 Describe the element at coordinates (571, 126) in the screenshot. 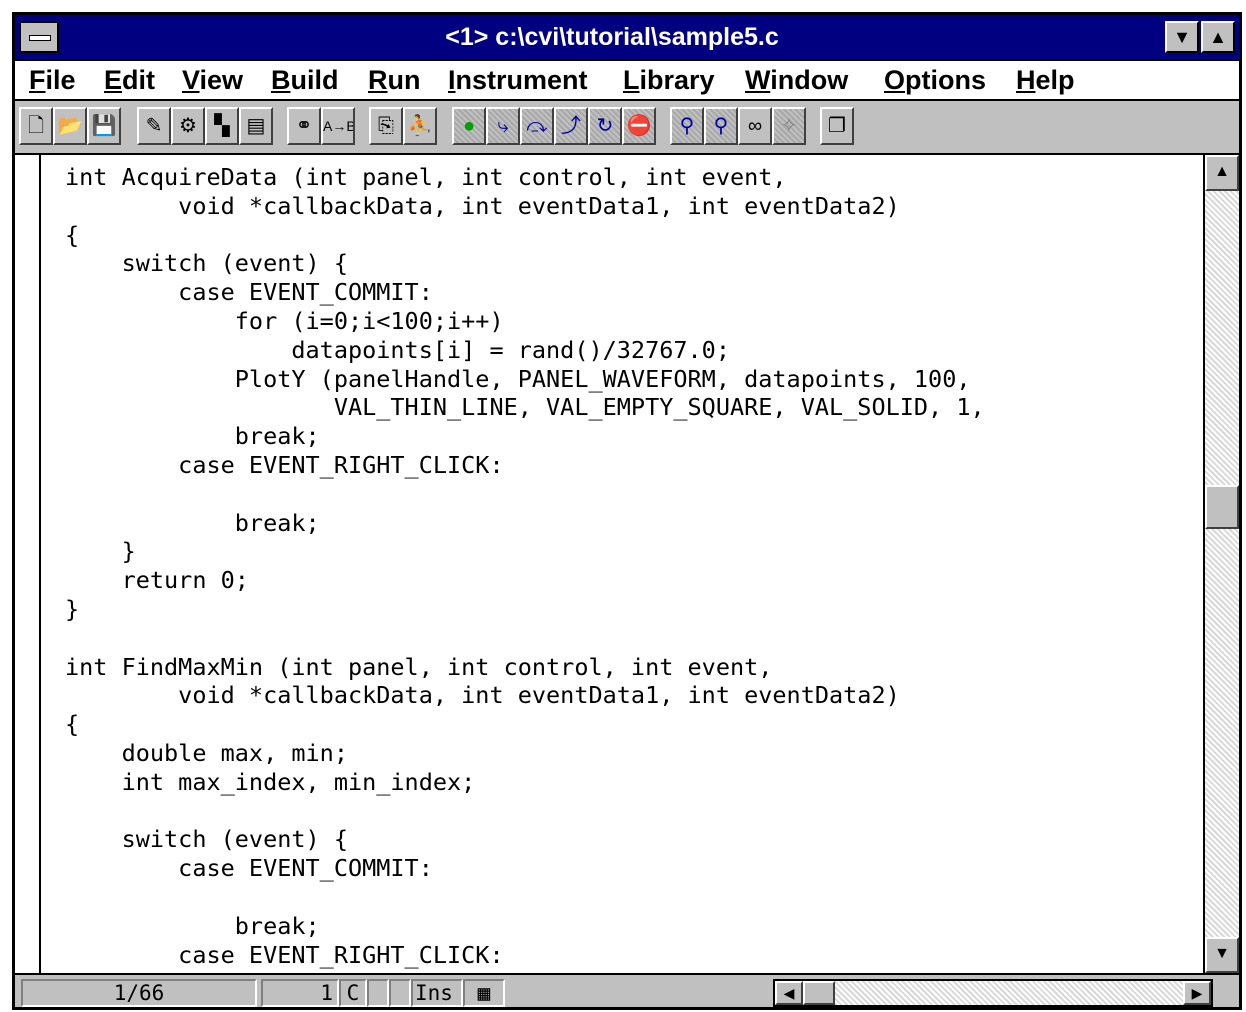

I see `step-finish-icon: ⤴` at that location.